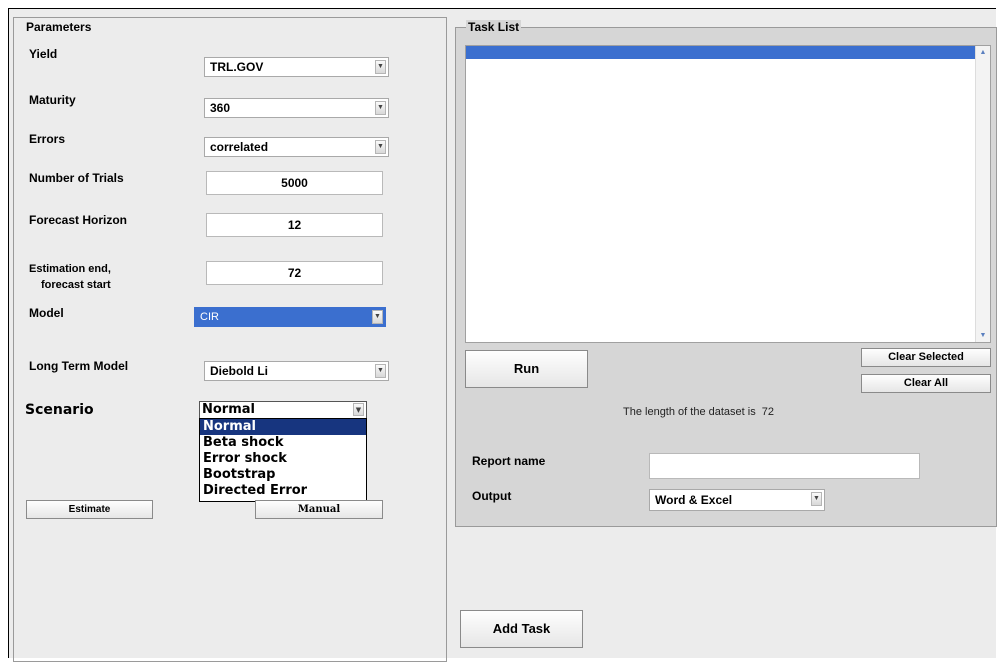  Describe the element at coordinates (294, 183) in the screenshot. I see `trials-input: 5000` at that location.